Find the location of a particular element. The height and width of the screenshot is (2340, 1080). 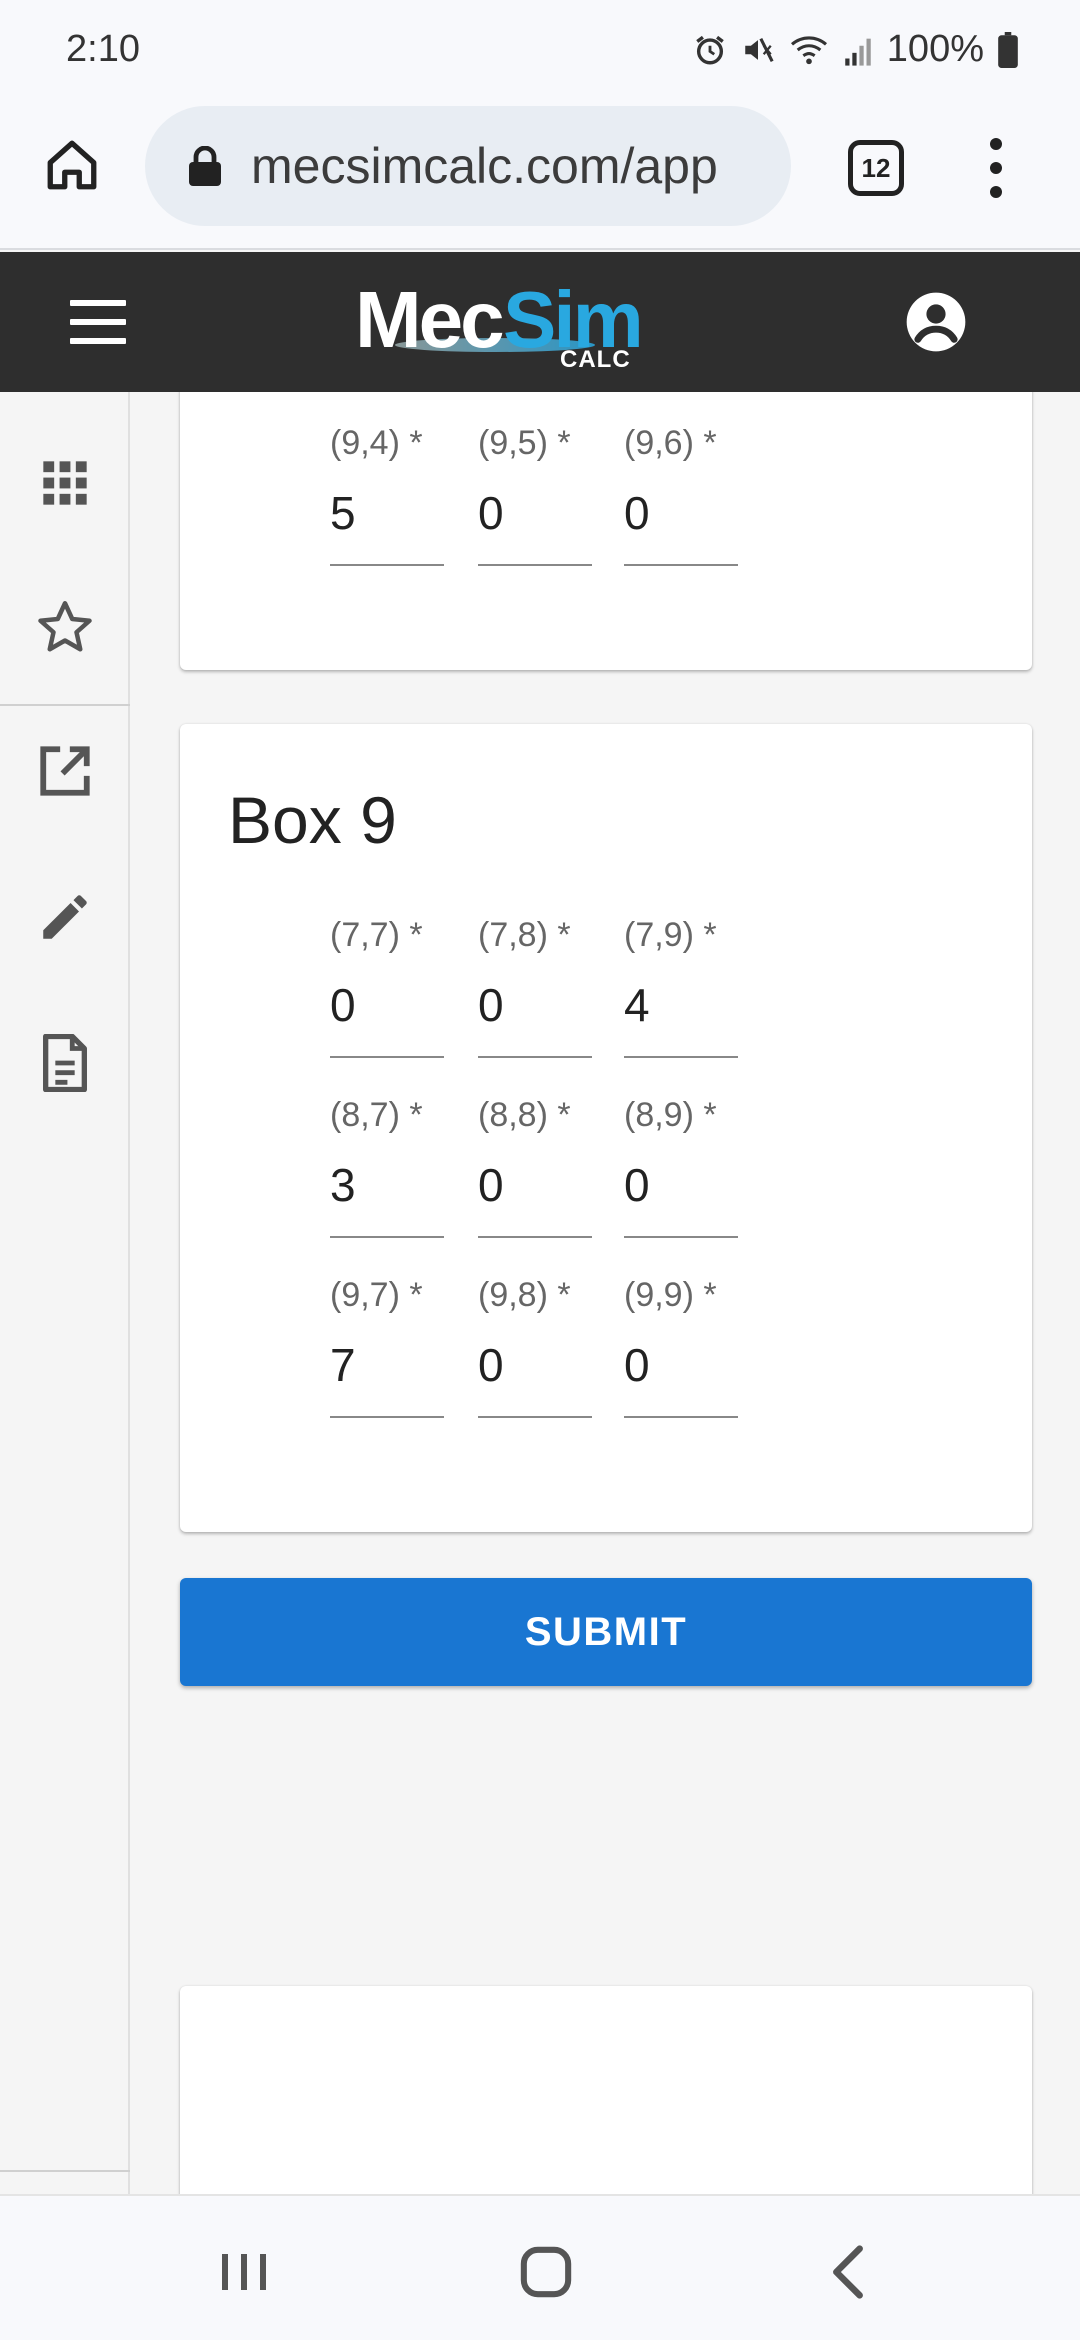

sidebar-item-docs is located at coordinates (65, 1063).